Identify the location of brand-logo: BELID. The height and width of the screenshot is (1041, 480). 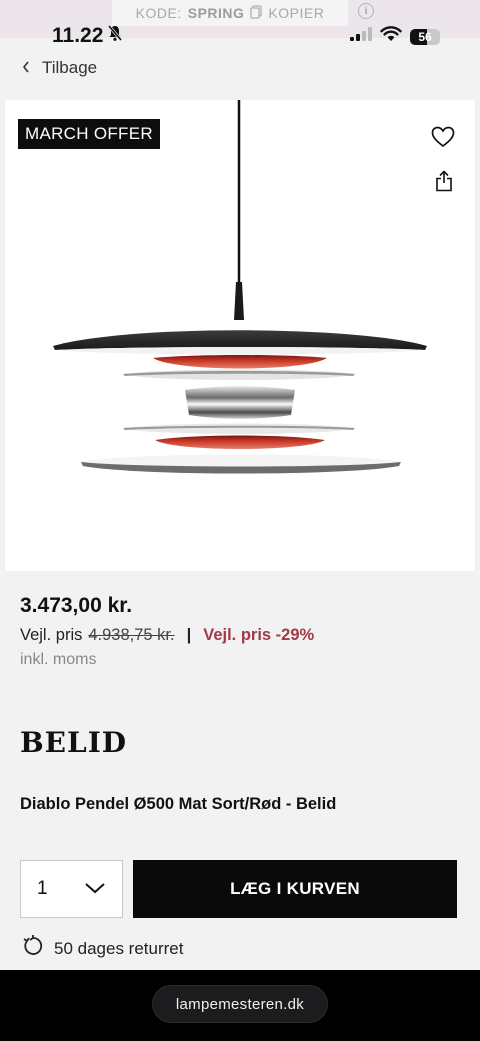
(73, 742).